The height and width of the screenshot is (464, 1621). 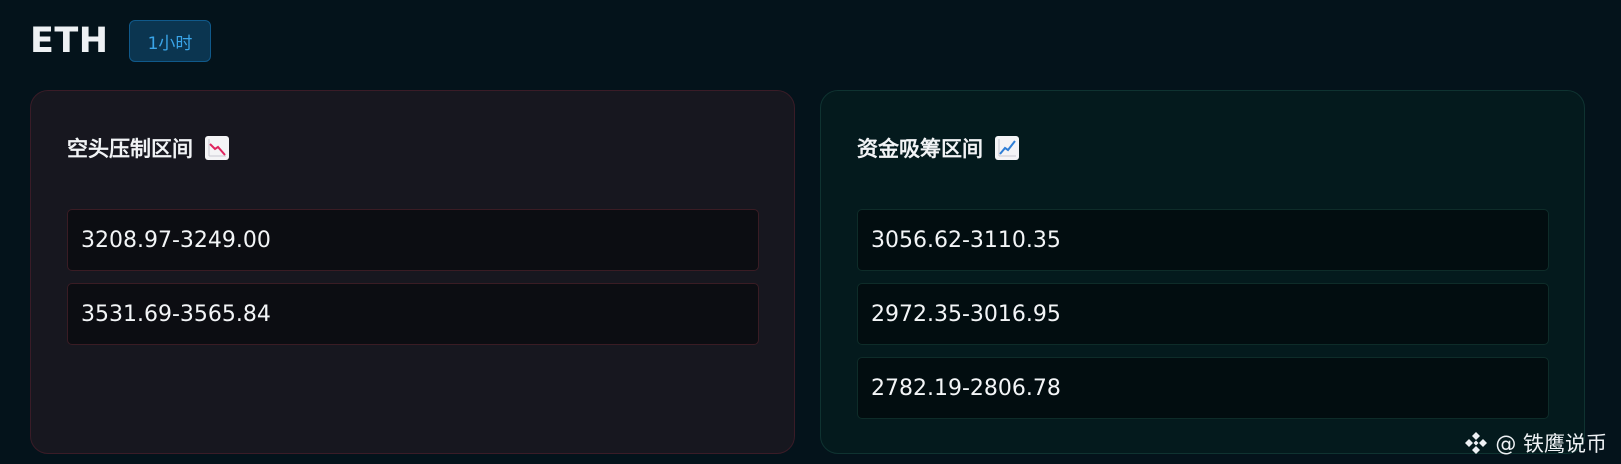 What do you see at coordinates (69, 41) in the screenshot?
I see `asset-symbol: ETH` at bounding box center [69, 41].